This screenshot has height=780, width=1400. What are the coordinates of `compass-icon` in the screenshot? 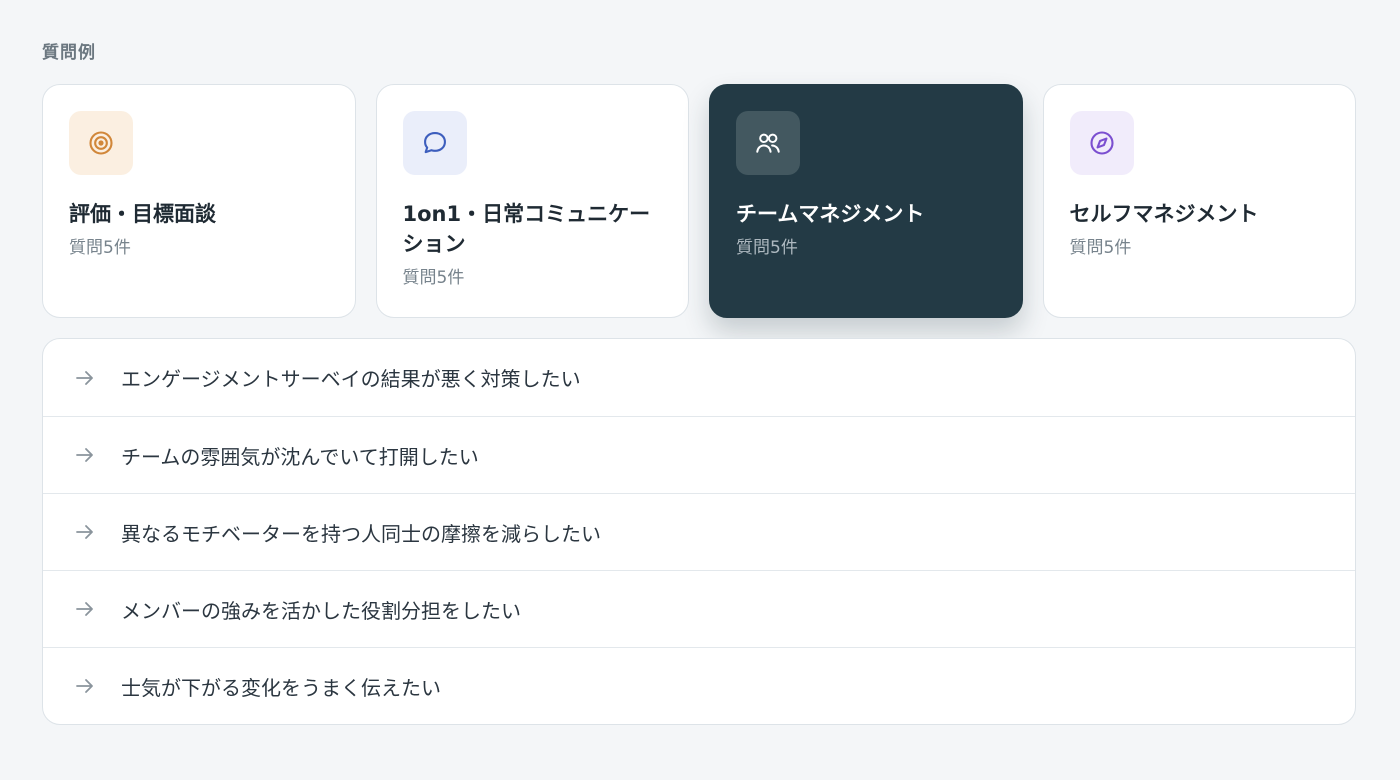 It's located at (1101, 143).